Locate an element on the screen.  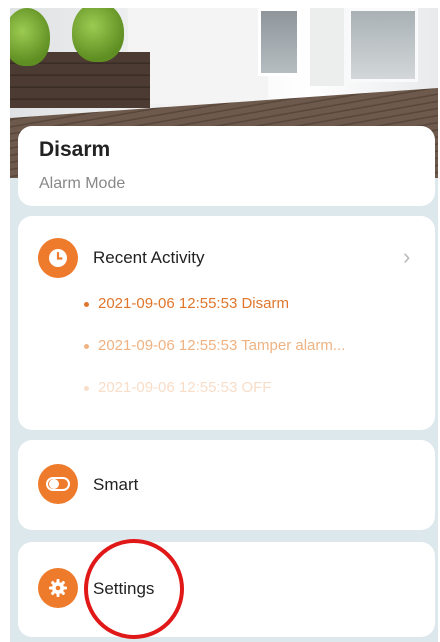
alarm-mode-value: Disarm is located at coordinates (75, 149).